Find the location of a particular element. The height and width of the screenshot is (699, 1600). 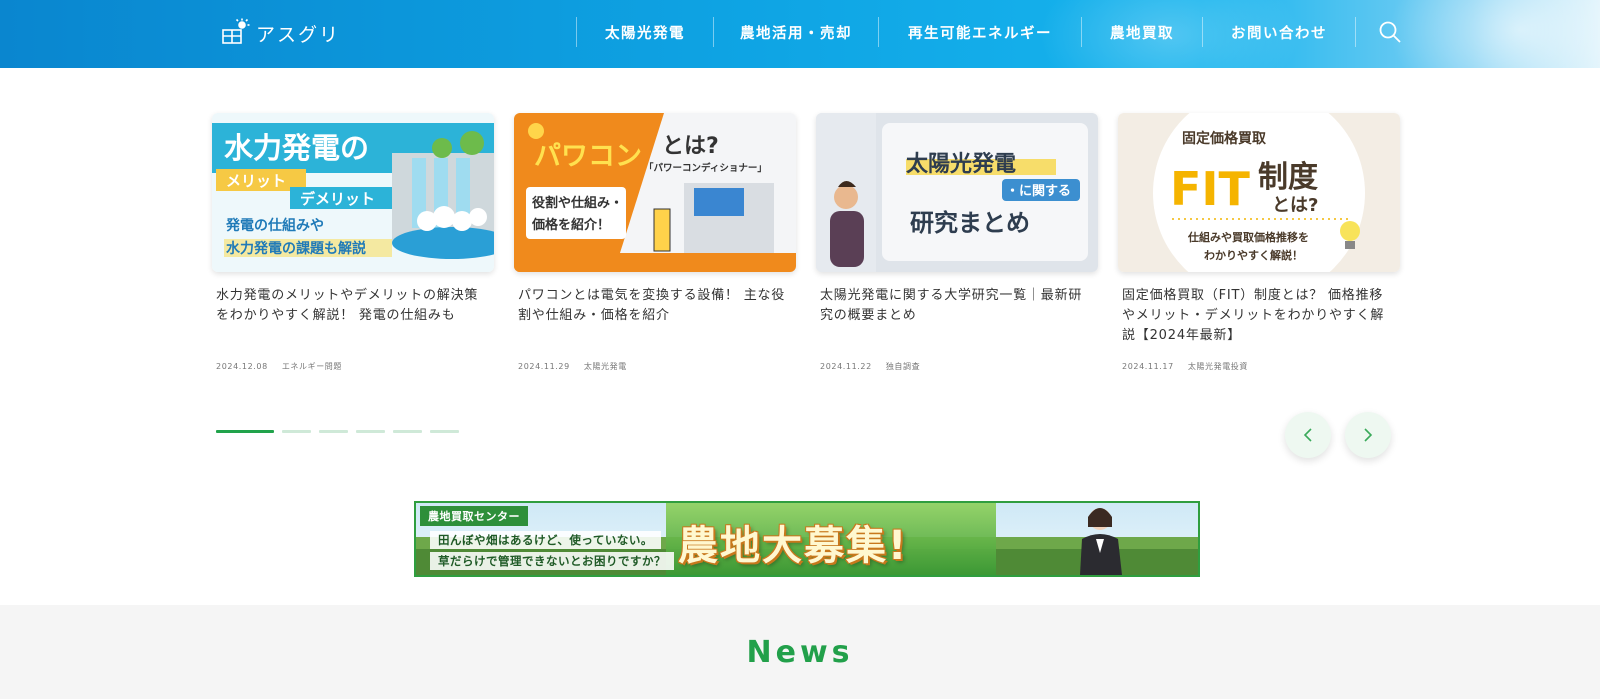

site-header: アスグリ 太陽光発電 農地活用・売却 再生可能エネルギー 農地買取 お問い合わせ is located at coordinates (800, 34).